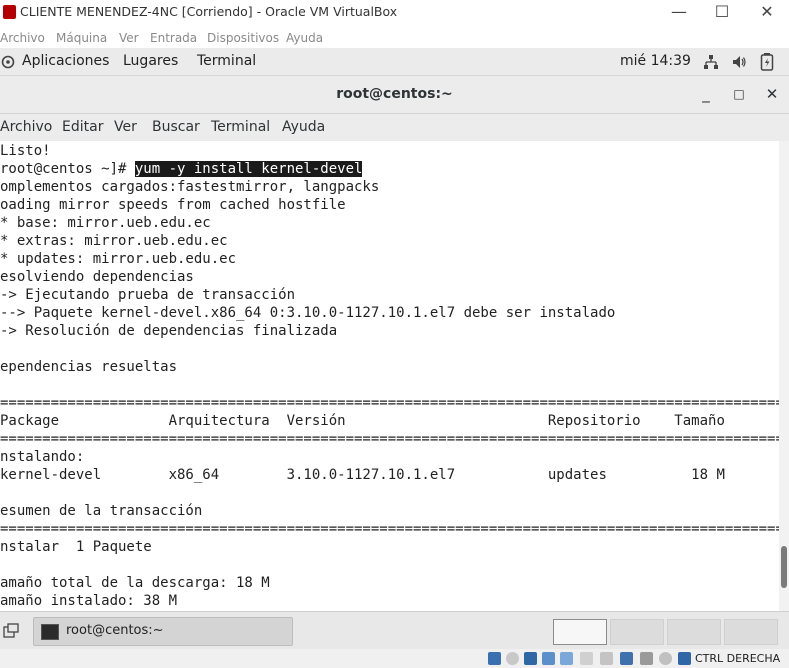 This screenshot has height=668, width=789. Describe the element at coordinates (706, 94) in the screenshot. I see `terminal-minimize-button: _` at that location.